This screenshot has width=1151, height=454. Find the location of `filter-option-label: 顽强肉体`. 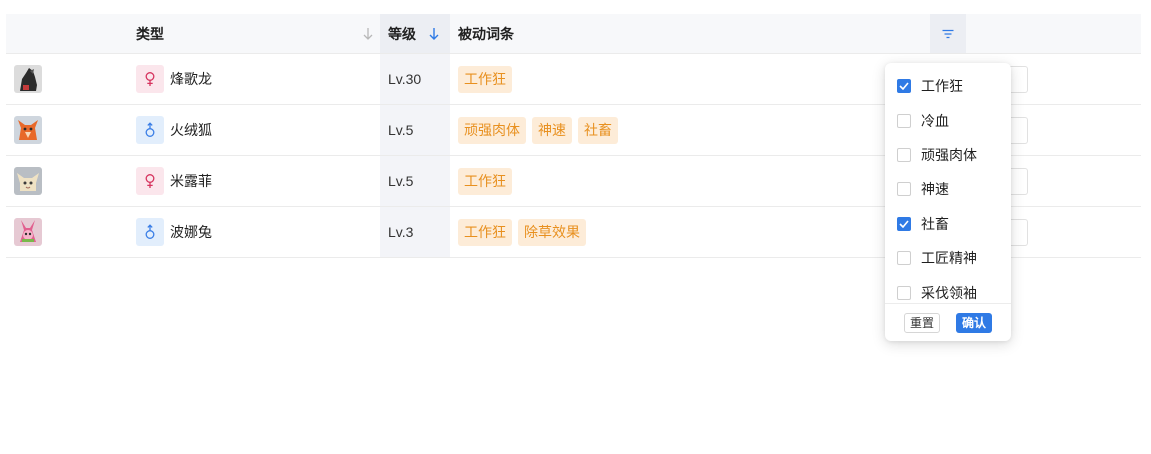

filter-option-label: 顽强肉体 is located at coordinates (949, 154).